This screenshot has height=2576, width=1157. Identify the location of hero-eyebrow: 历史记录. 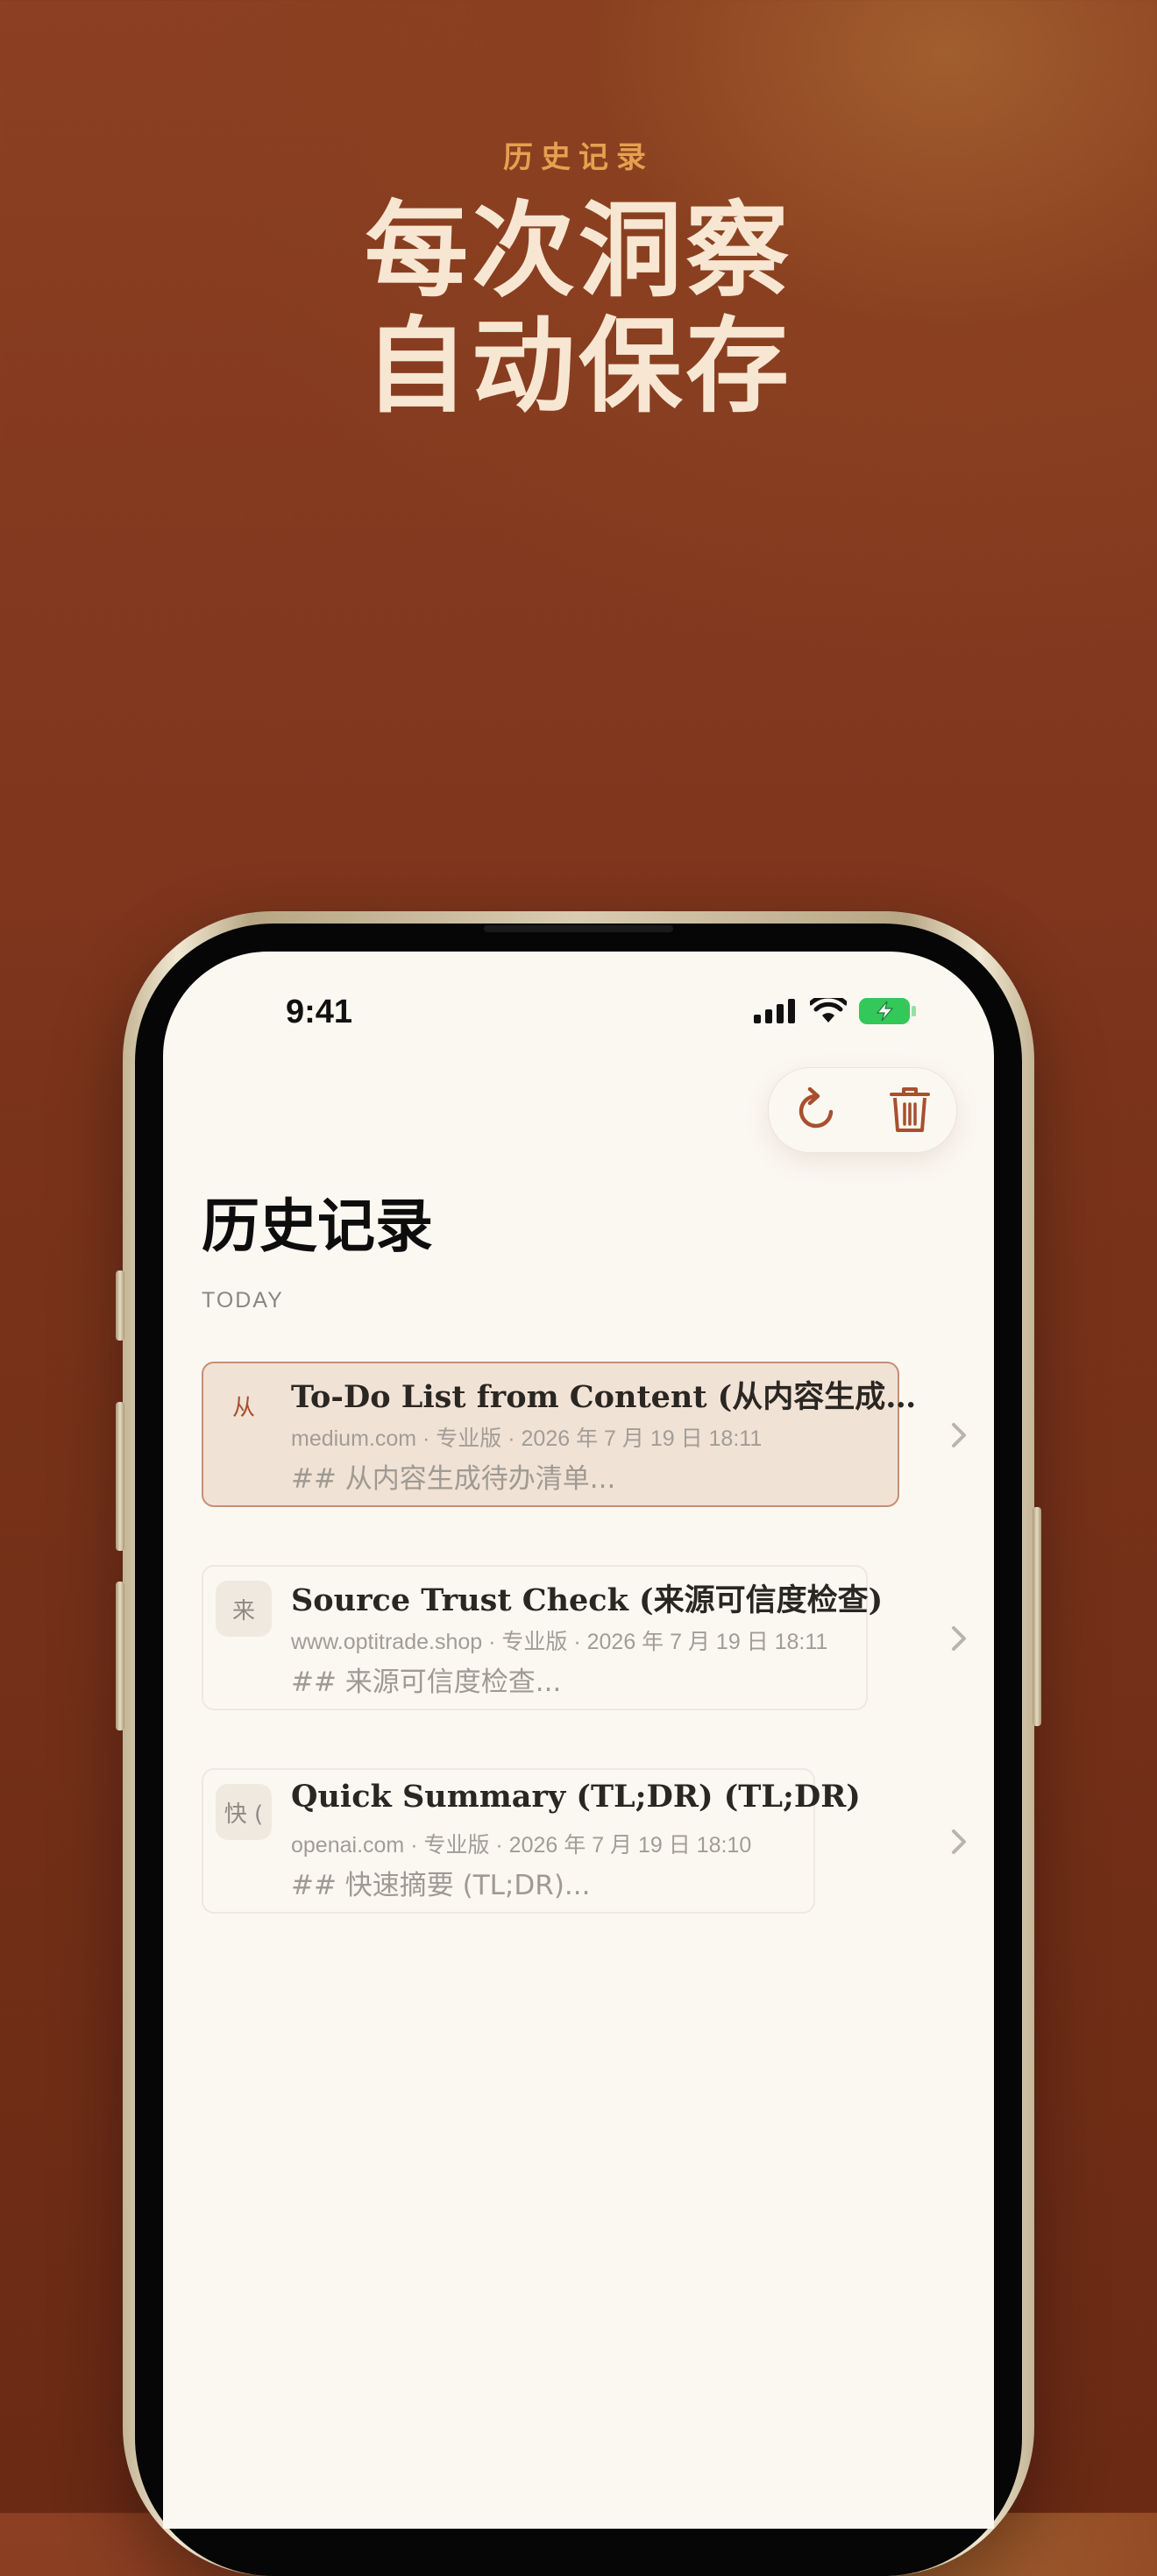
(578, 157).